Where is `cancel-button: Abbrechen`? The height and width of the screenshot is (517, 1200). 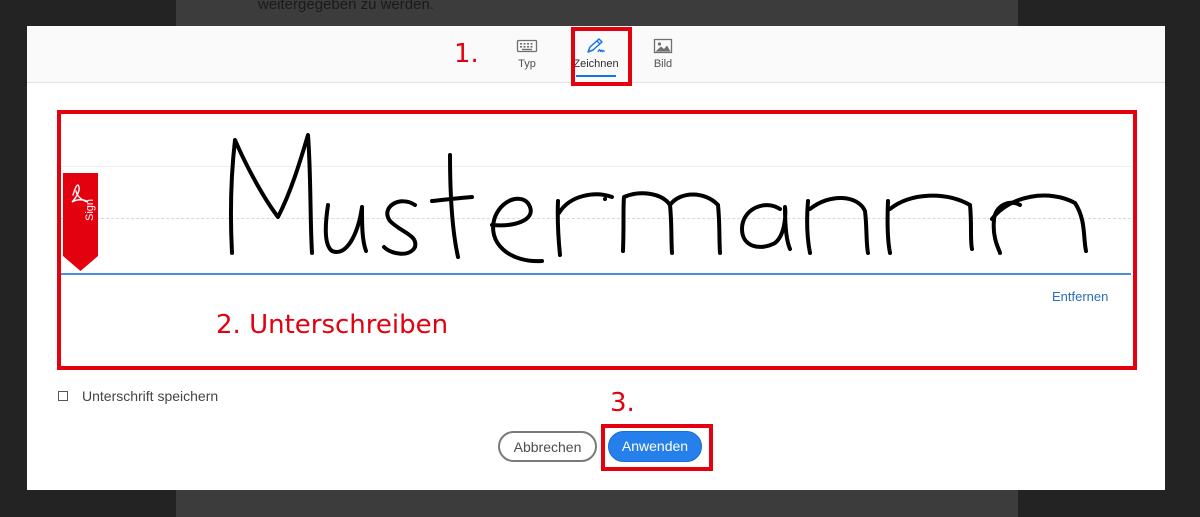
cancel-button: Abbrechen is located at coordinates (547, 446).